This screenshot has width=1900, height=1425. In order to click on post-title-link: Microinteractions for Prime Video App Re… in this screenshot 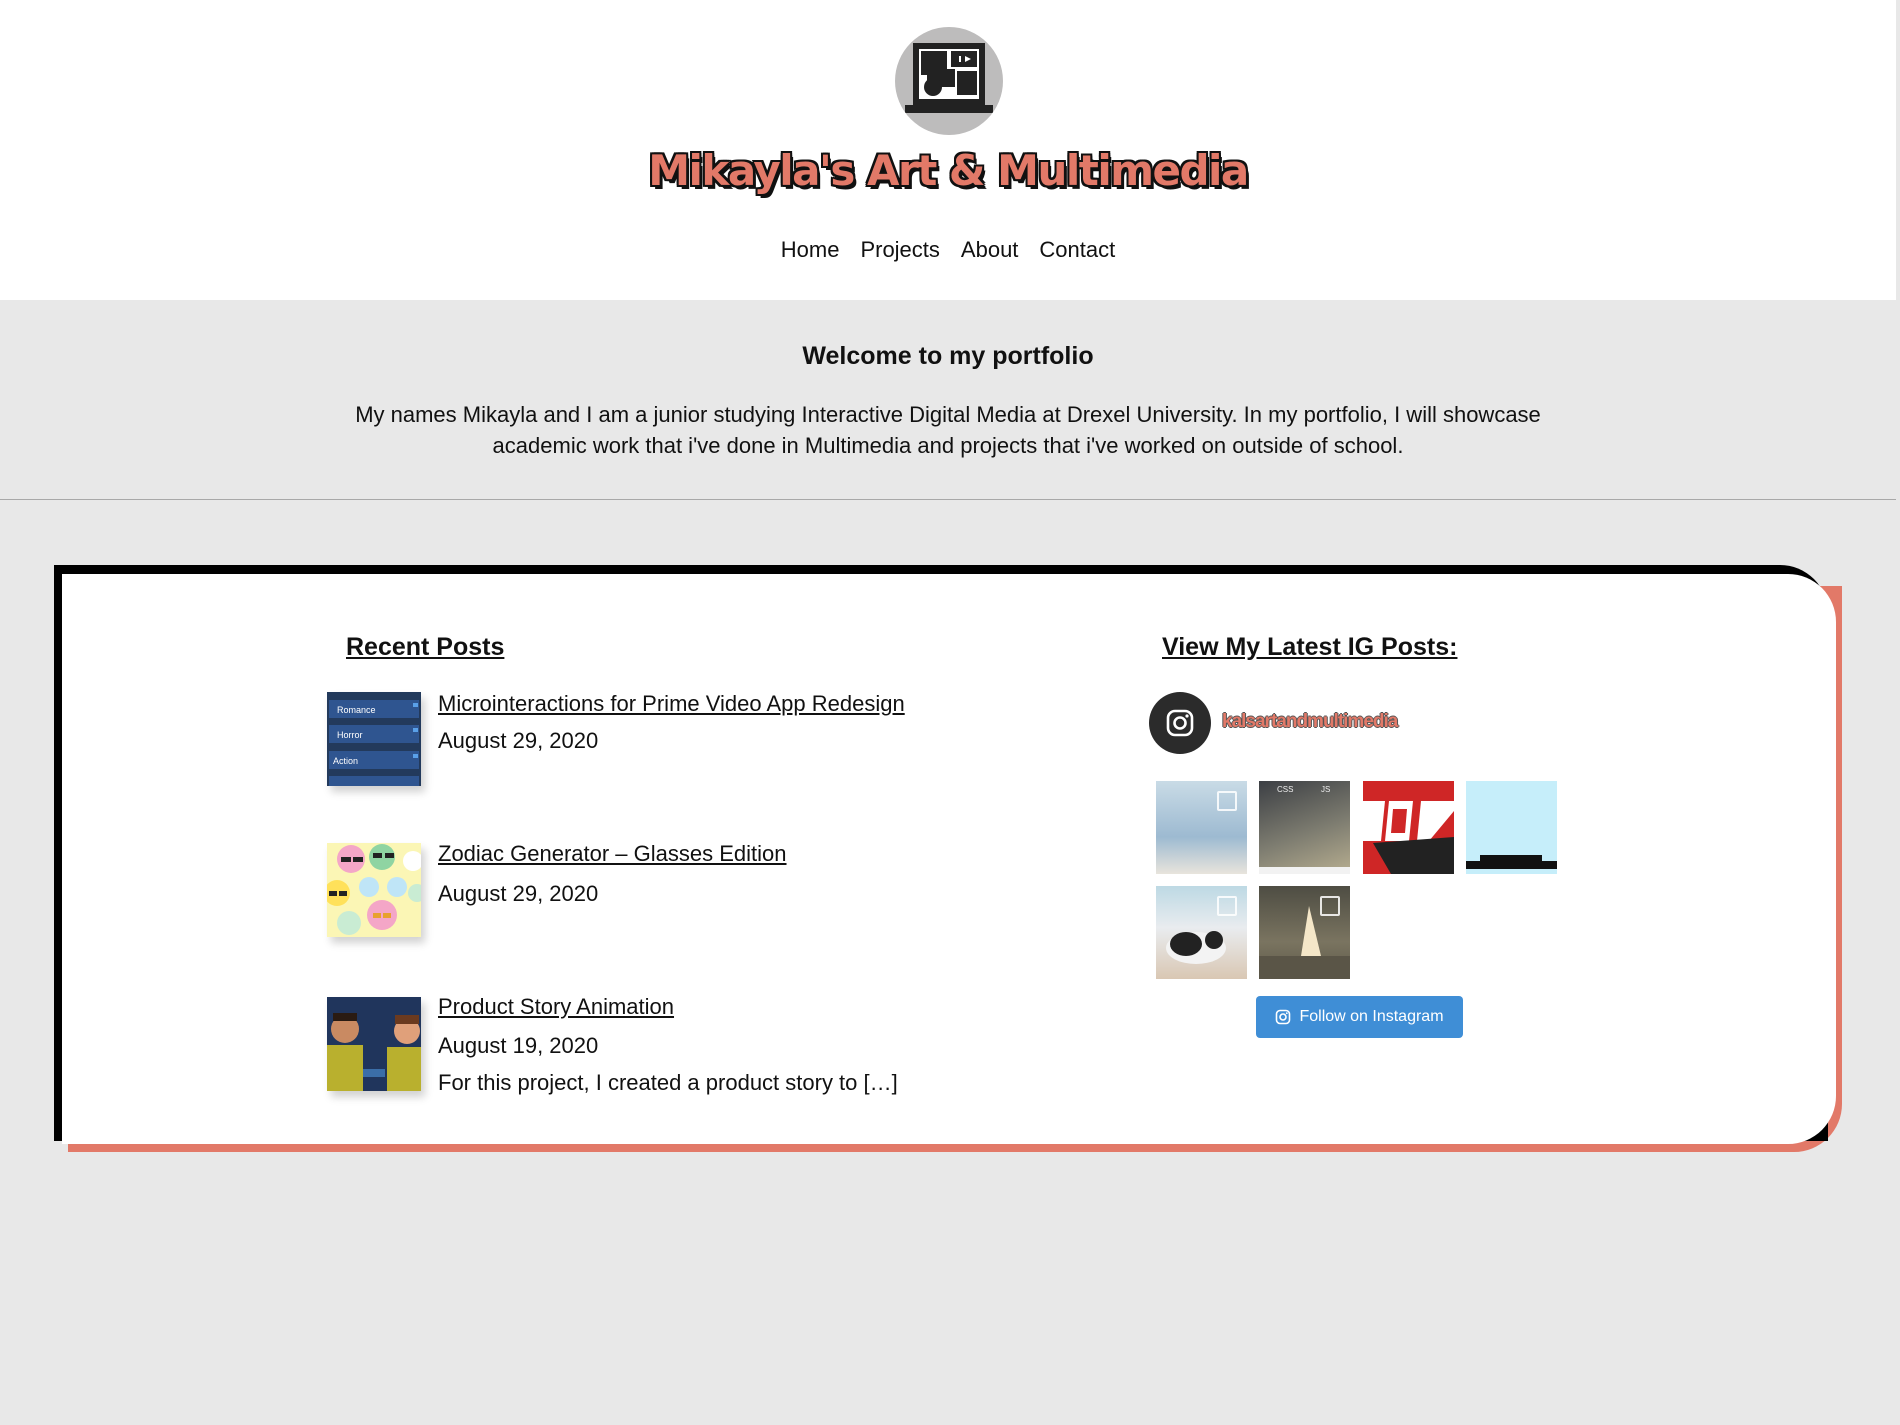, I will do `click(671, 704)`.